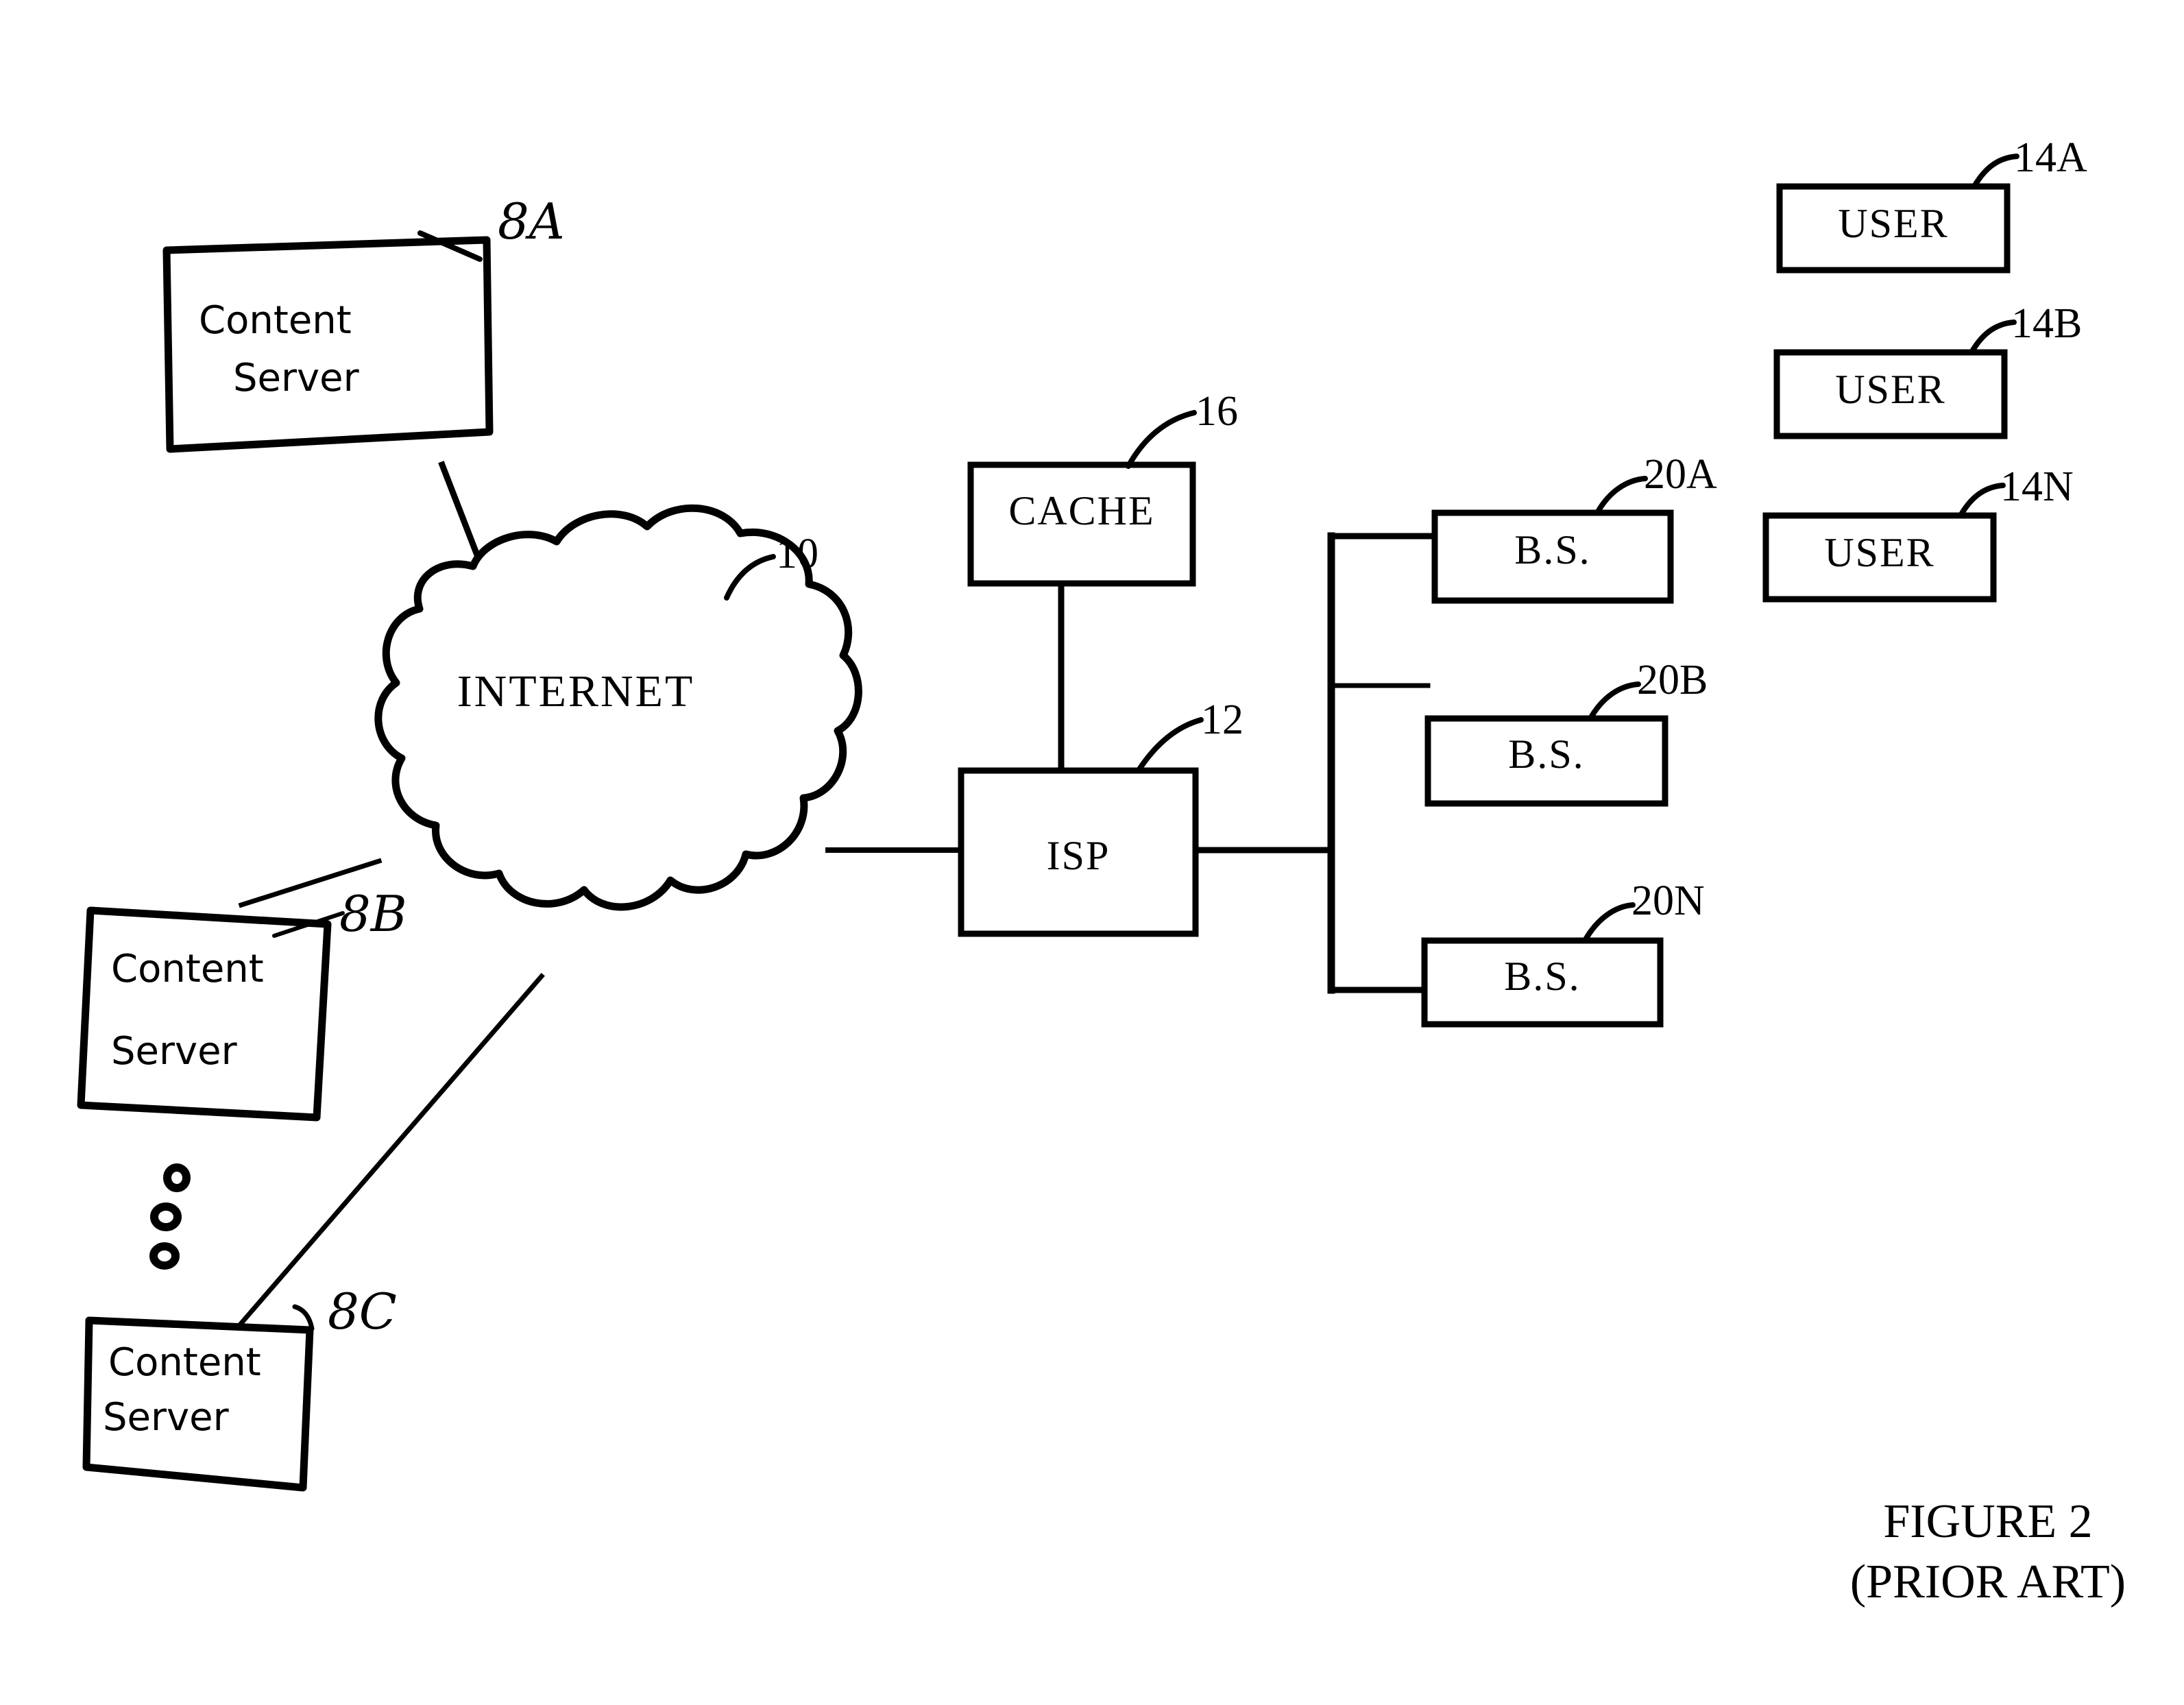 This screenshot has height=1705, width=2184. What do you see at coordinates (166, 1418) in the screenshot?
I see `content-server-c-label-line2: Server` at bounding box center [166, 1418].